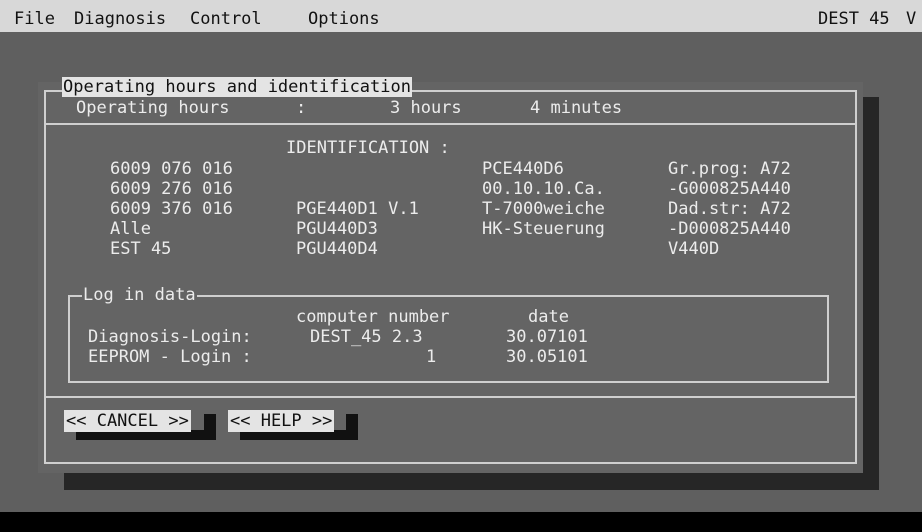 The image size is (922, 532). What do you see at coordinates (461, 16) in the screenshot?
I see `menu-bar: File Diagnosis Control Options DEST 45 V` at bounding box center [461, 16].